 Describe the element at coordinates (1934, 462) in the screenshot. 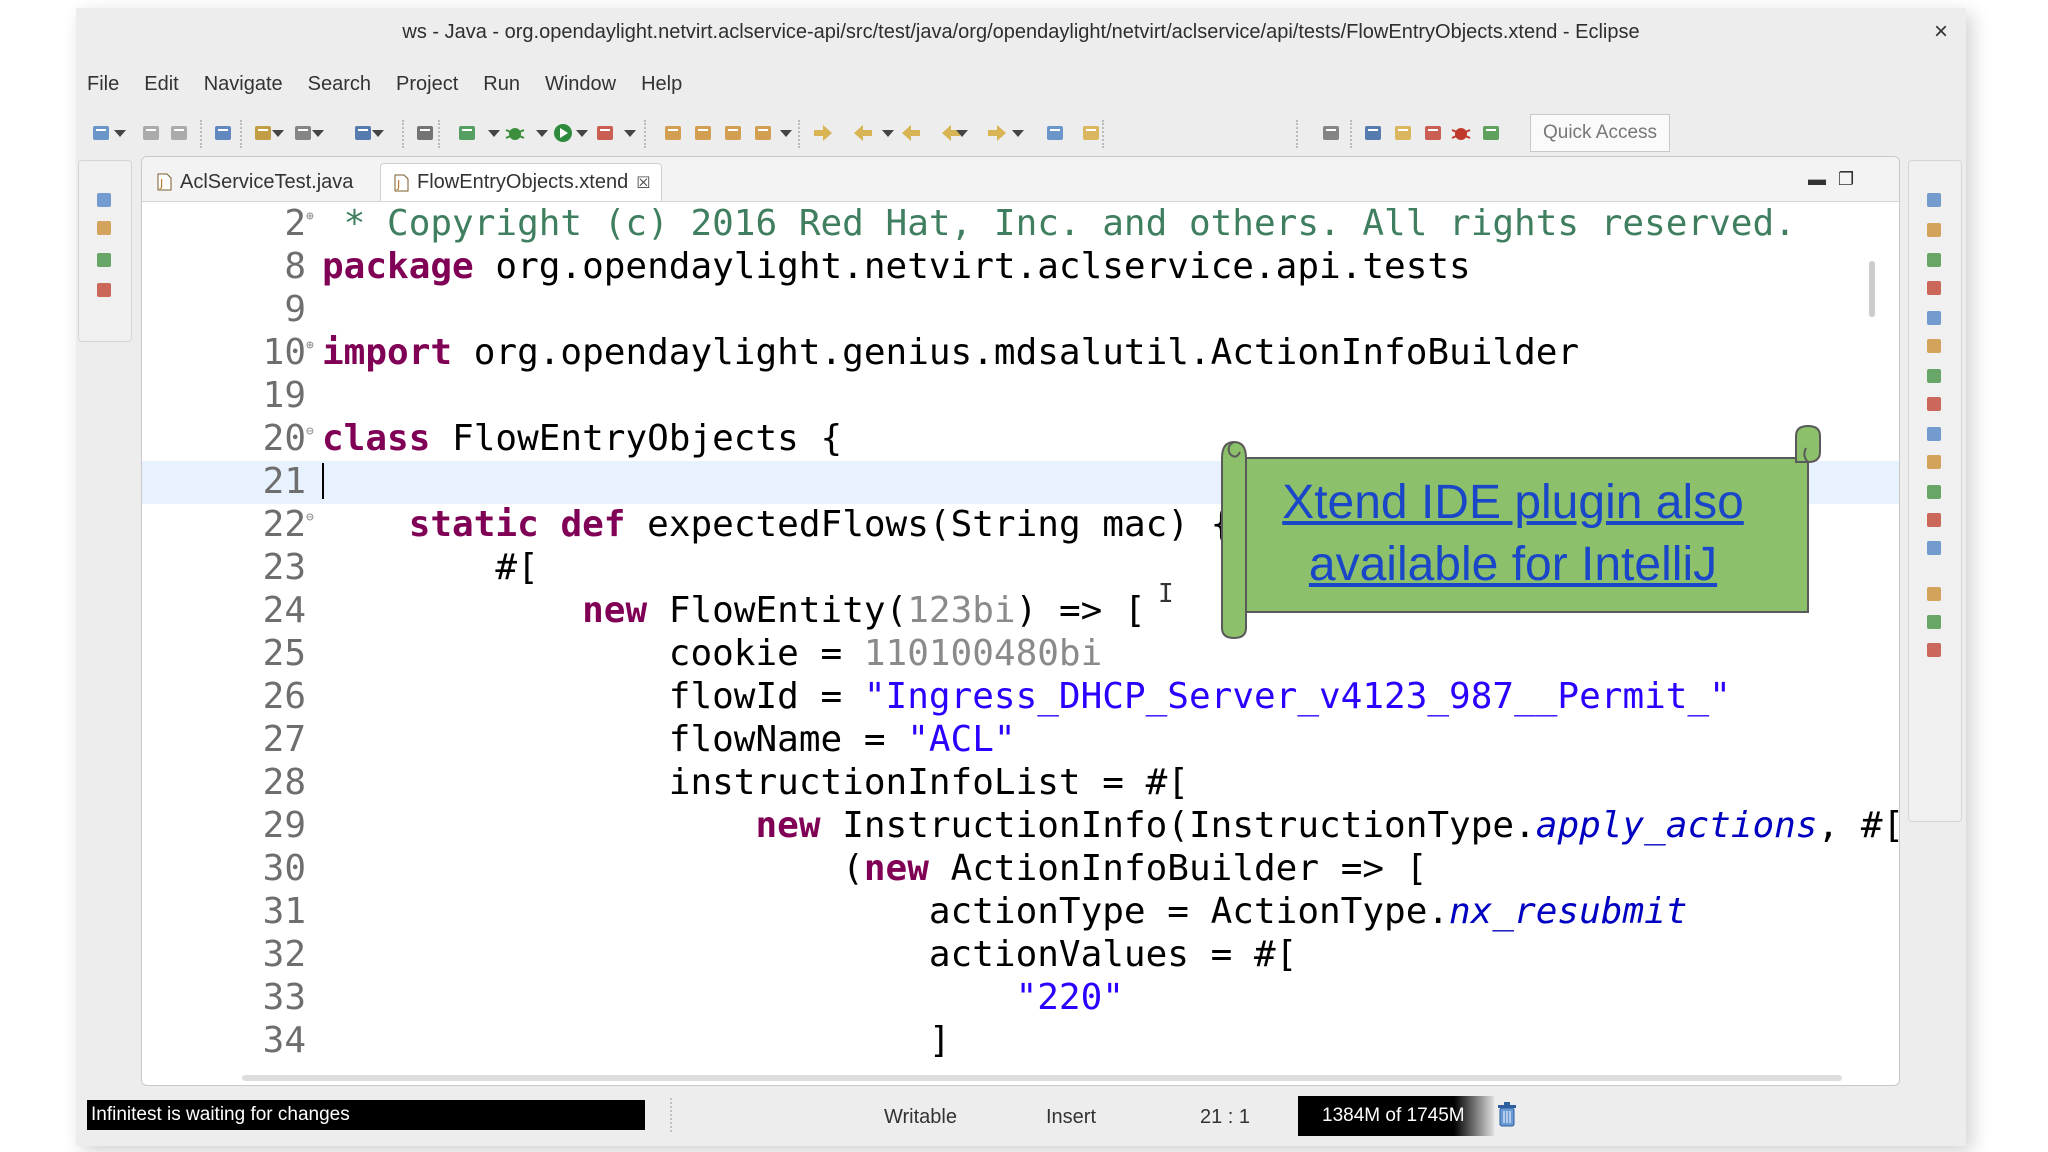

I see `servers-view-icon` at that location.